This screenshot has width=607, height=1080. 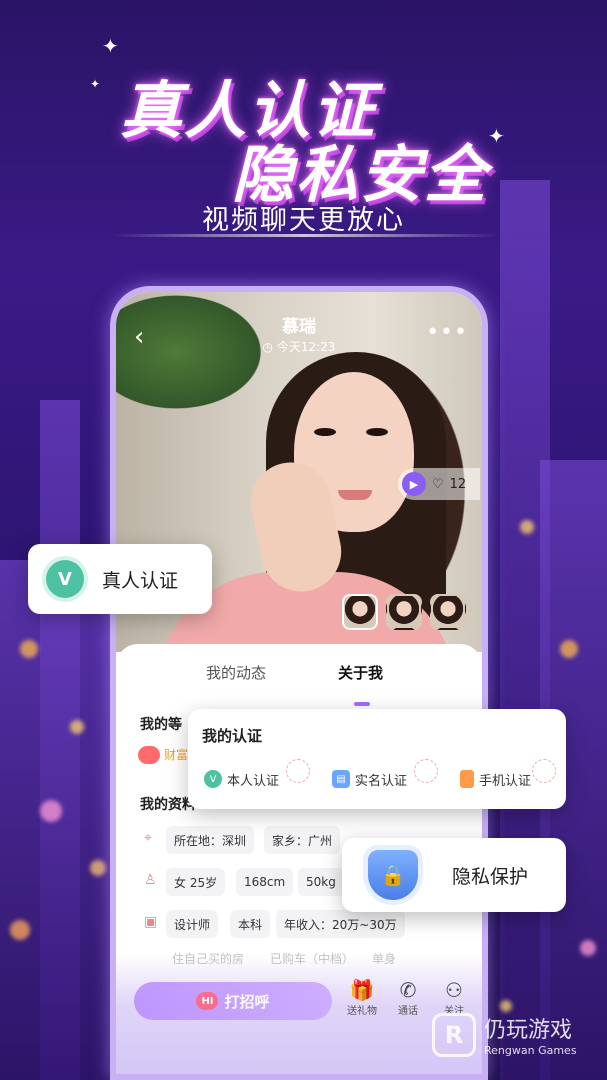 I want to click on subline-underline, so click(x=305, y=235).